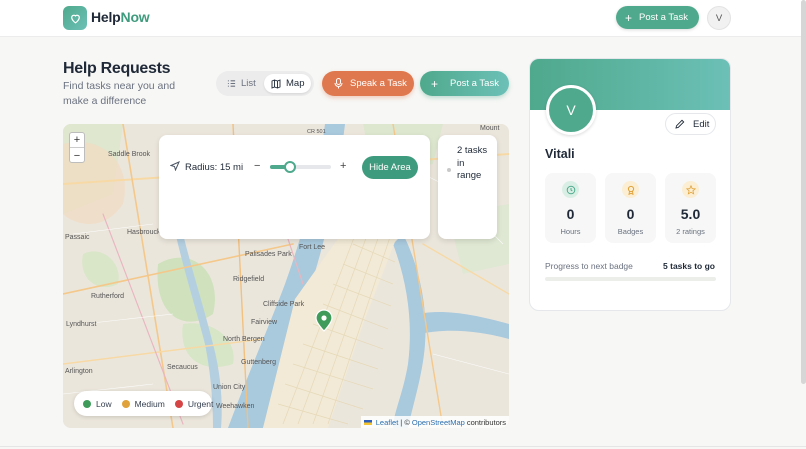  What do you see at coordinates (268, 254) in the screenshot?
I see `place-label-palisades-park: Palisades Park` at bounding box center [268, 254].